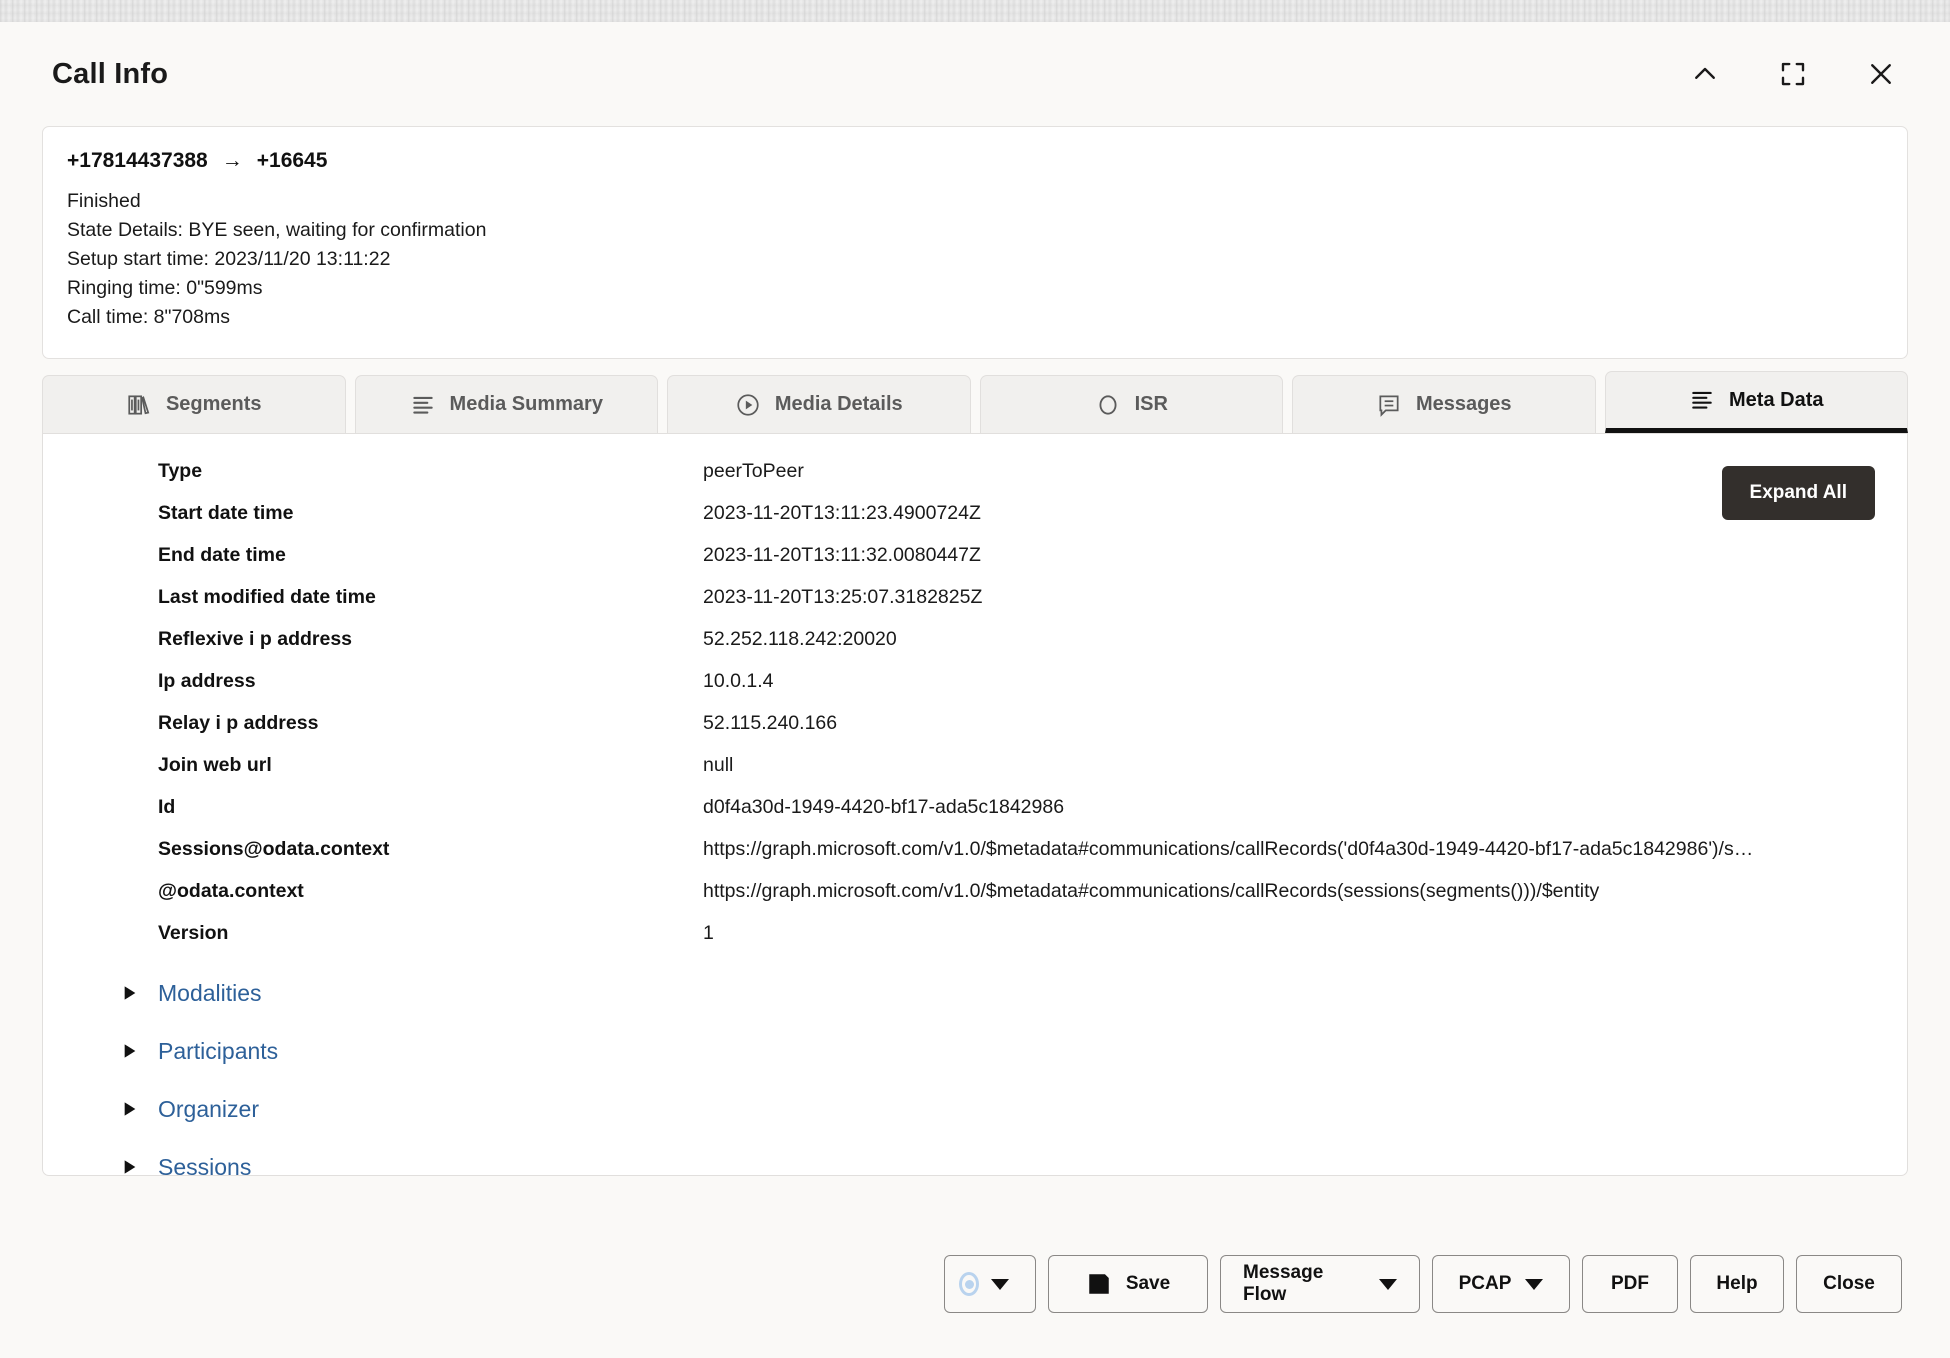  I want to click on table-row: Id d0f4a30d-1949-4420-bf17-ada5c1842986, so click(975, 817).